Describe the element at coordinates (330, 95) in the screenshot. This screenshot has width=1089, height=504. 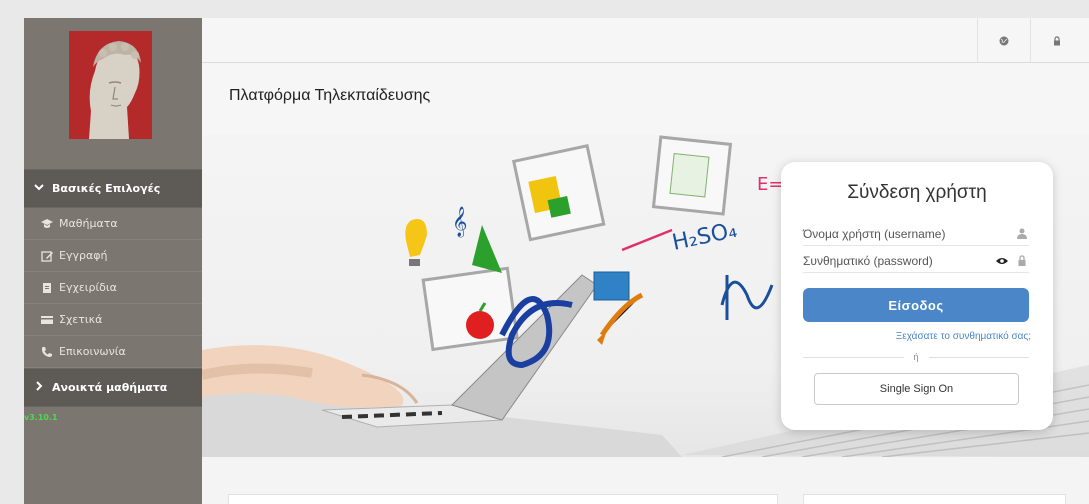
I see `page-title: Πλατφόρμα Τηλεκπαίδευσης` at that location.